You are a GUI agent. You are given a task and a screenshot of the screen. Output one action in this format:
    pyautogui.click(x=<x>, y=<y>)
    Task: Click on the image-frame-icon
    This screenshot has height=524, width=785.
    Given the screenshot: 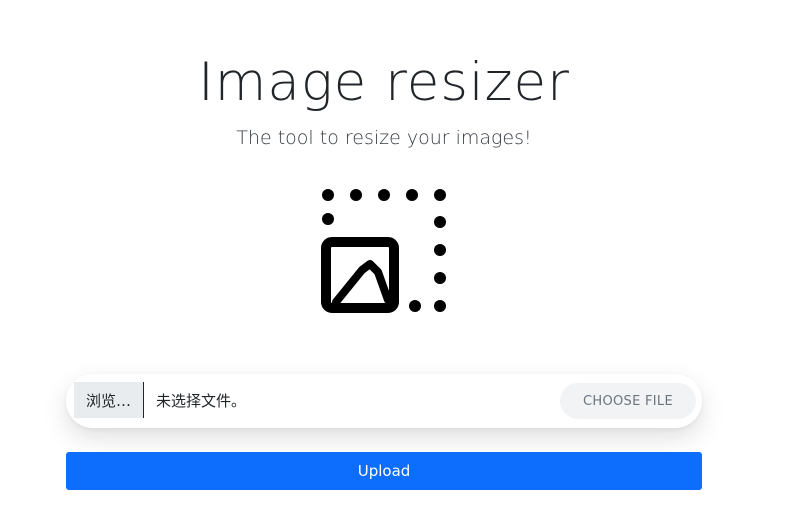 What is the action you would take?
    pyautogui.click(x=360, y=275)
    